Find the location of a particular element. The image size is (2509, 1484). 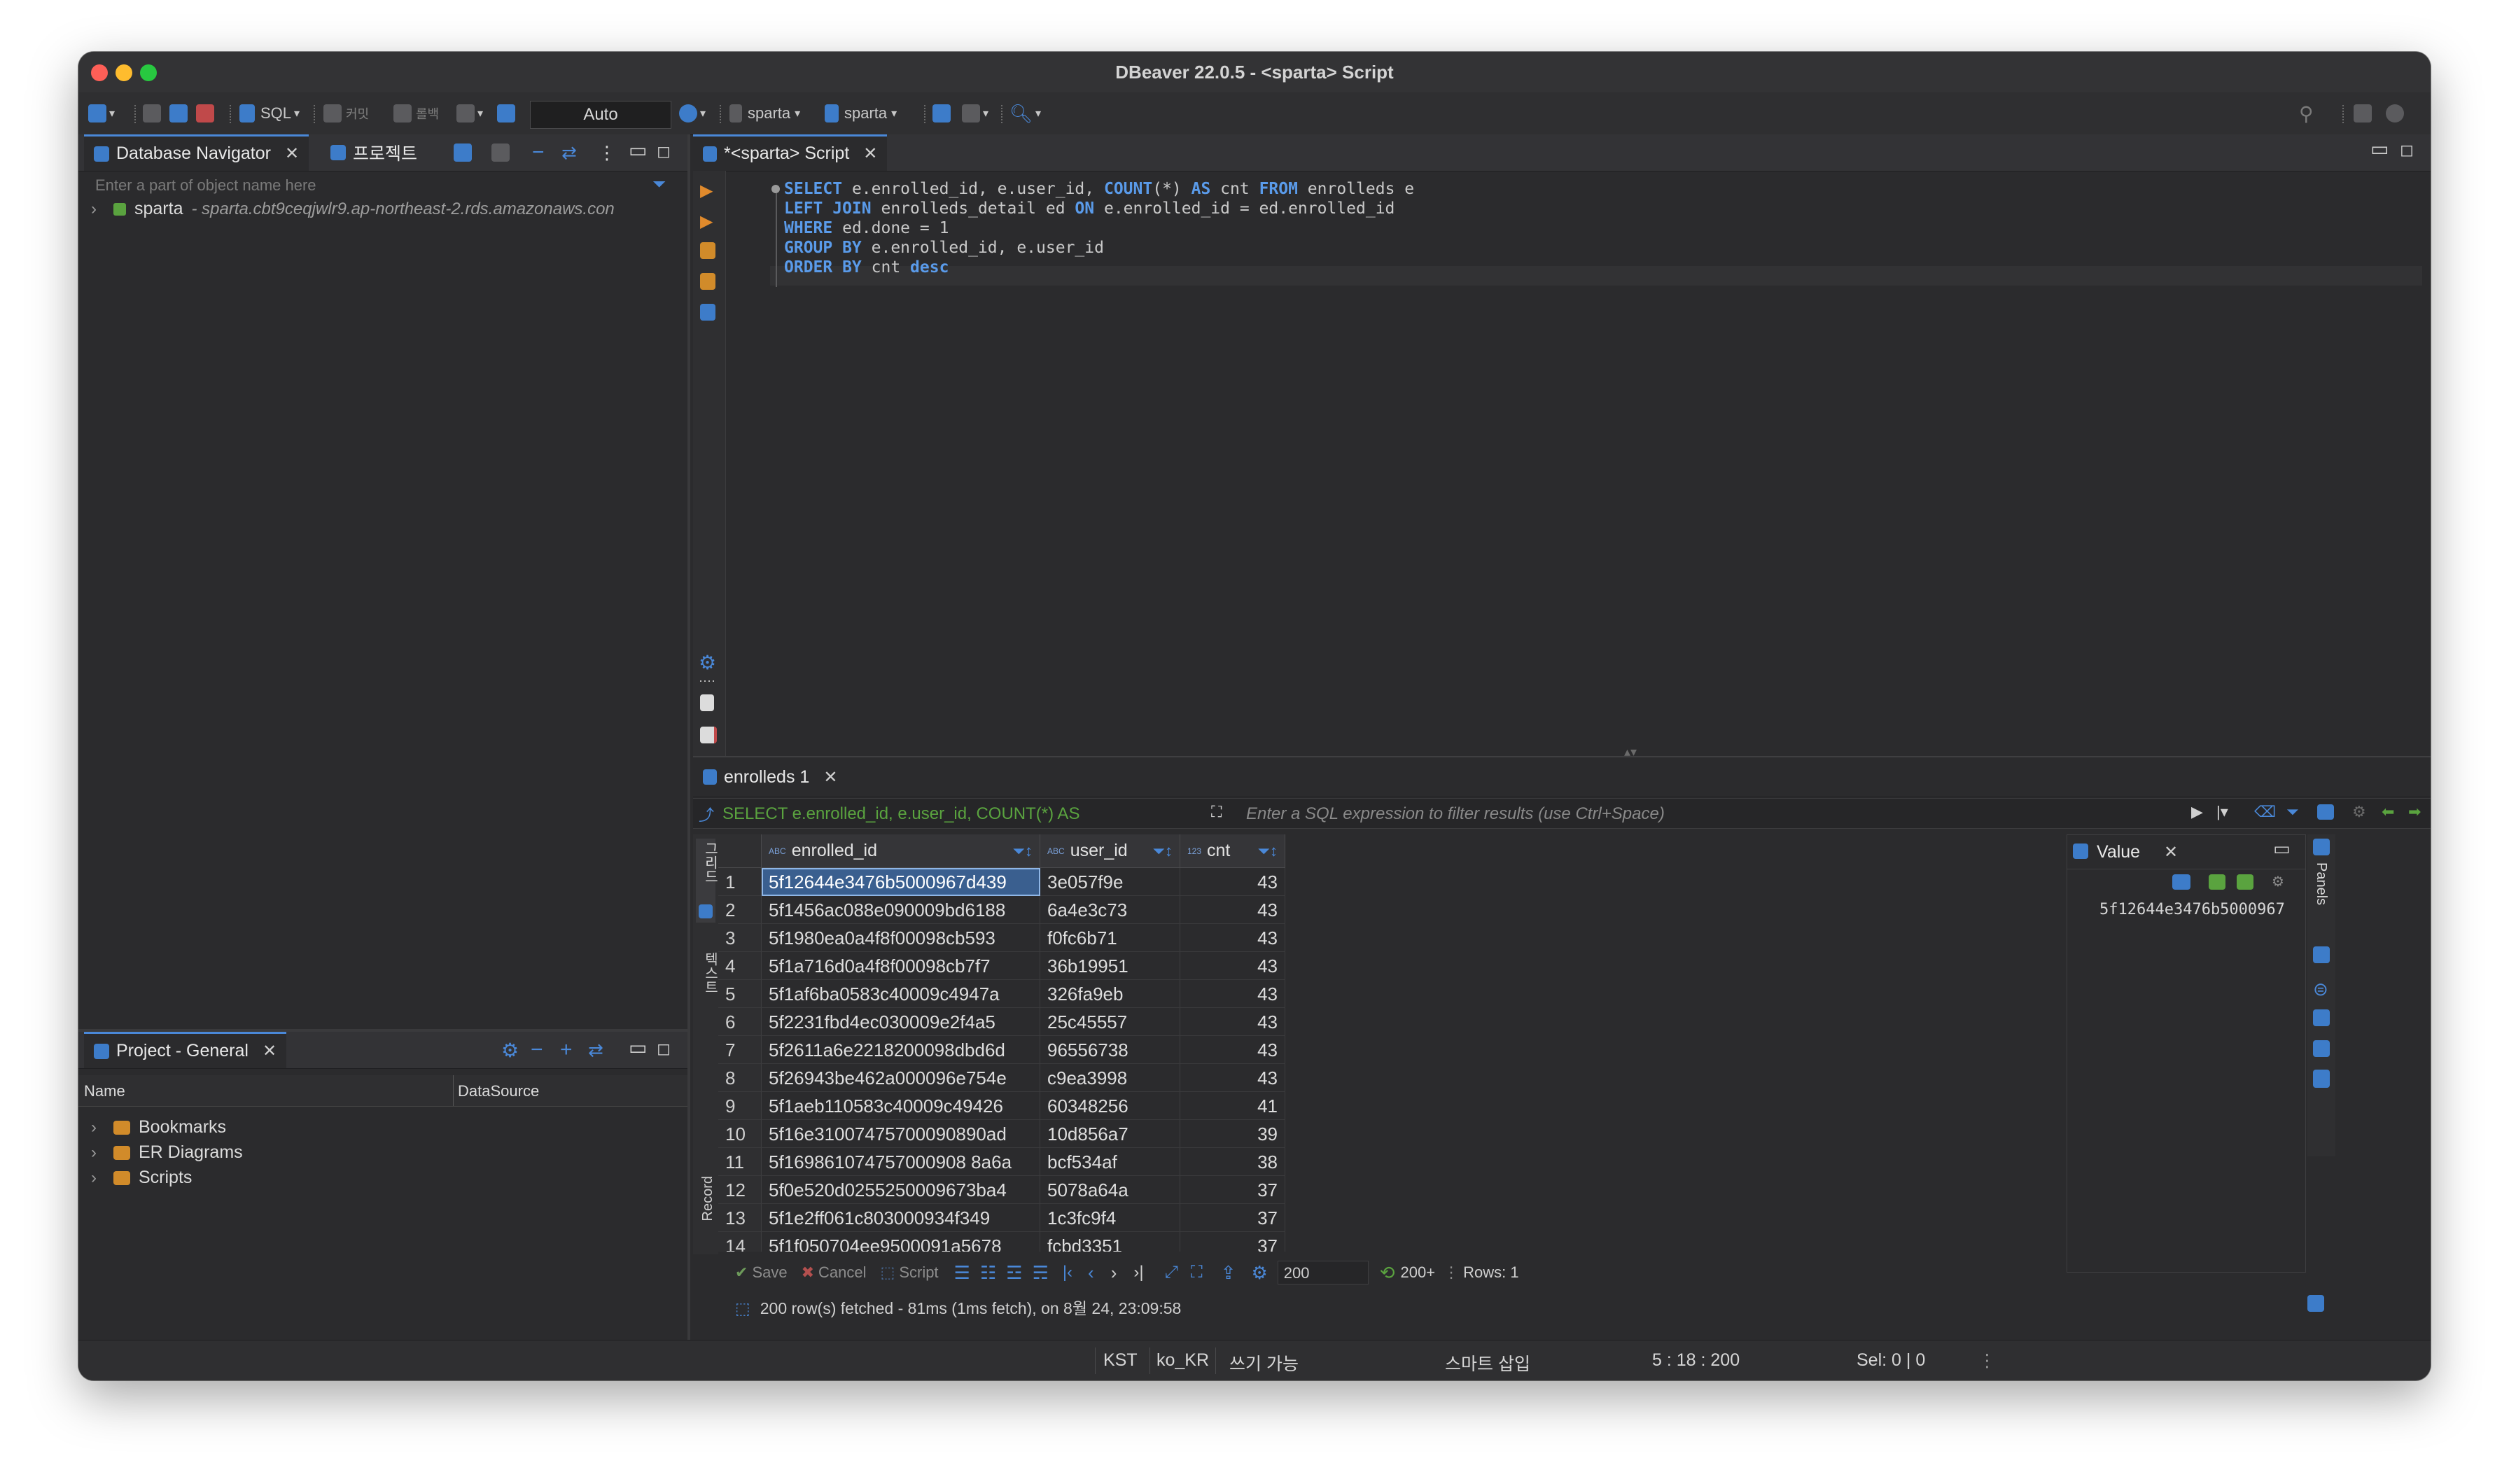

active-schema-selector: sparta ▾ is located at coordinates (861, 113).